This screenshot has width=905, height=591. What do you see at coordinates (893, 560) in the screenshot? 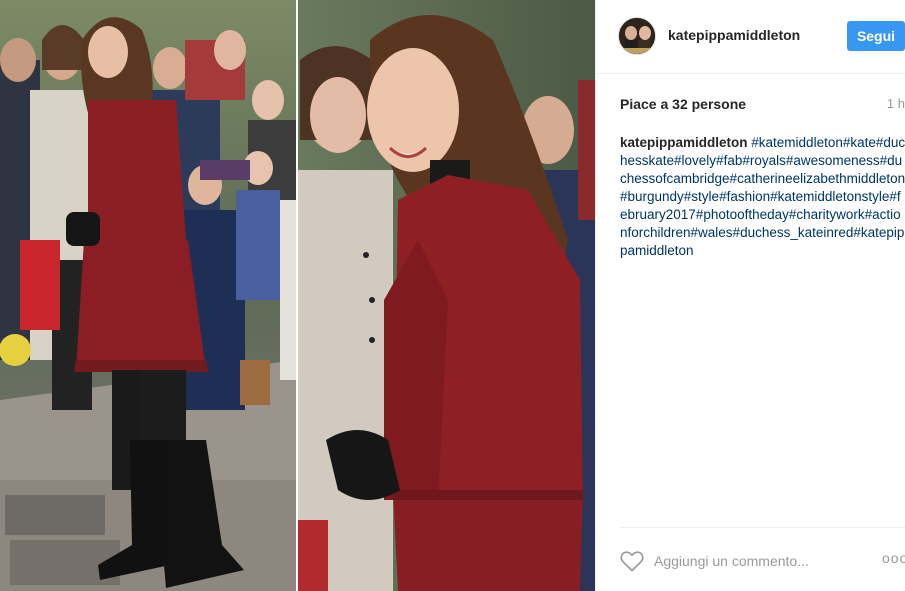
I see `more-options-icon: ooo` at bounding box center [893, 560].